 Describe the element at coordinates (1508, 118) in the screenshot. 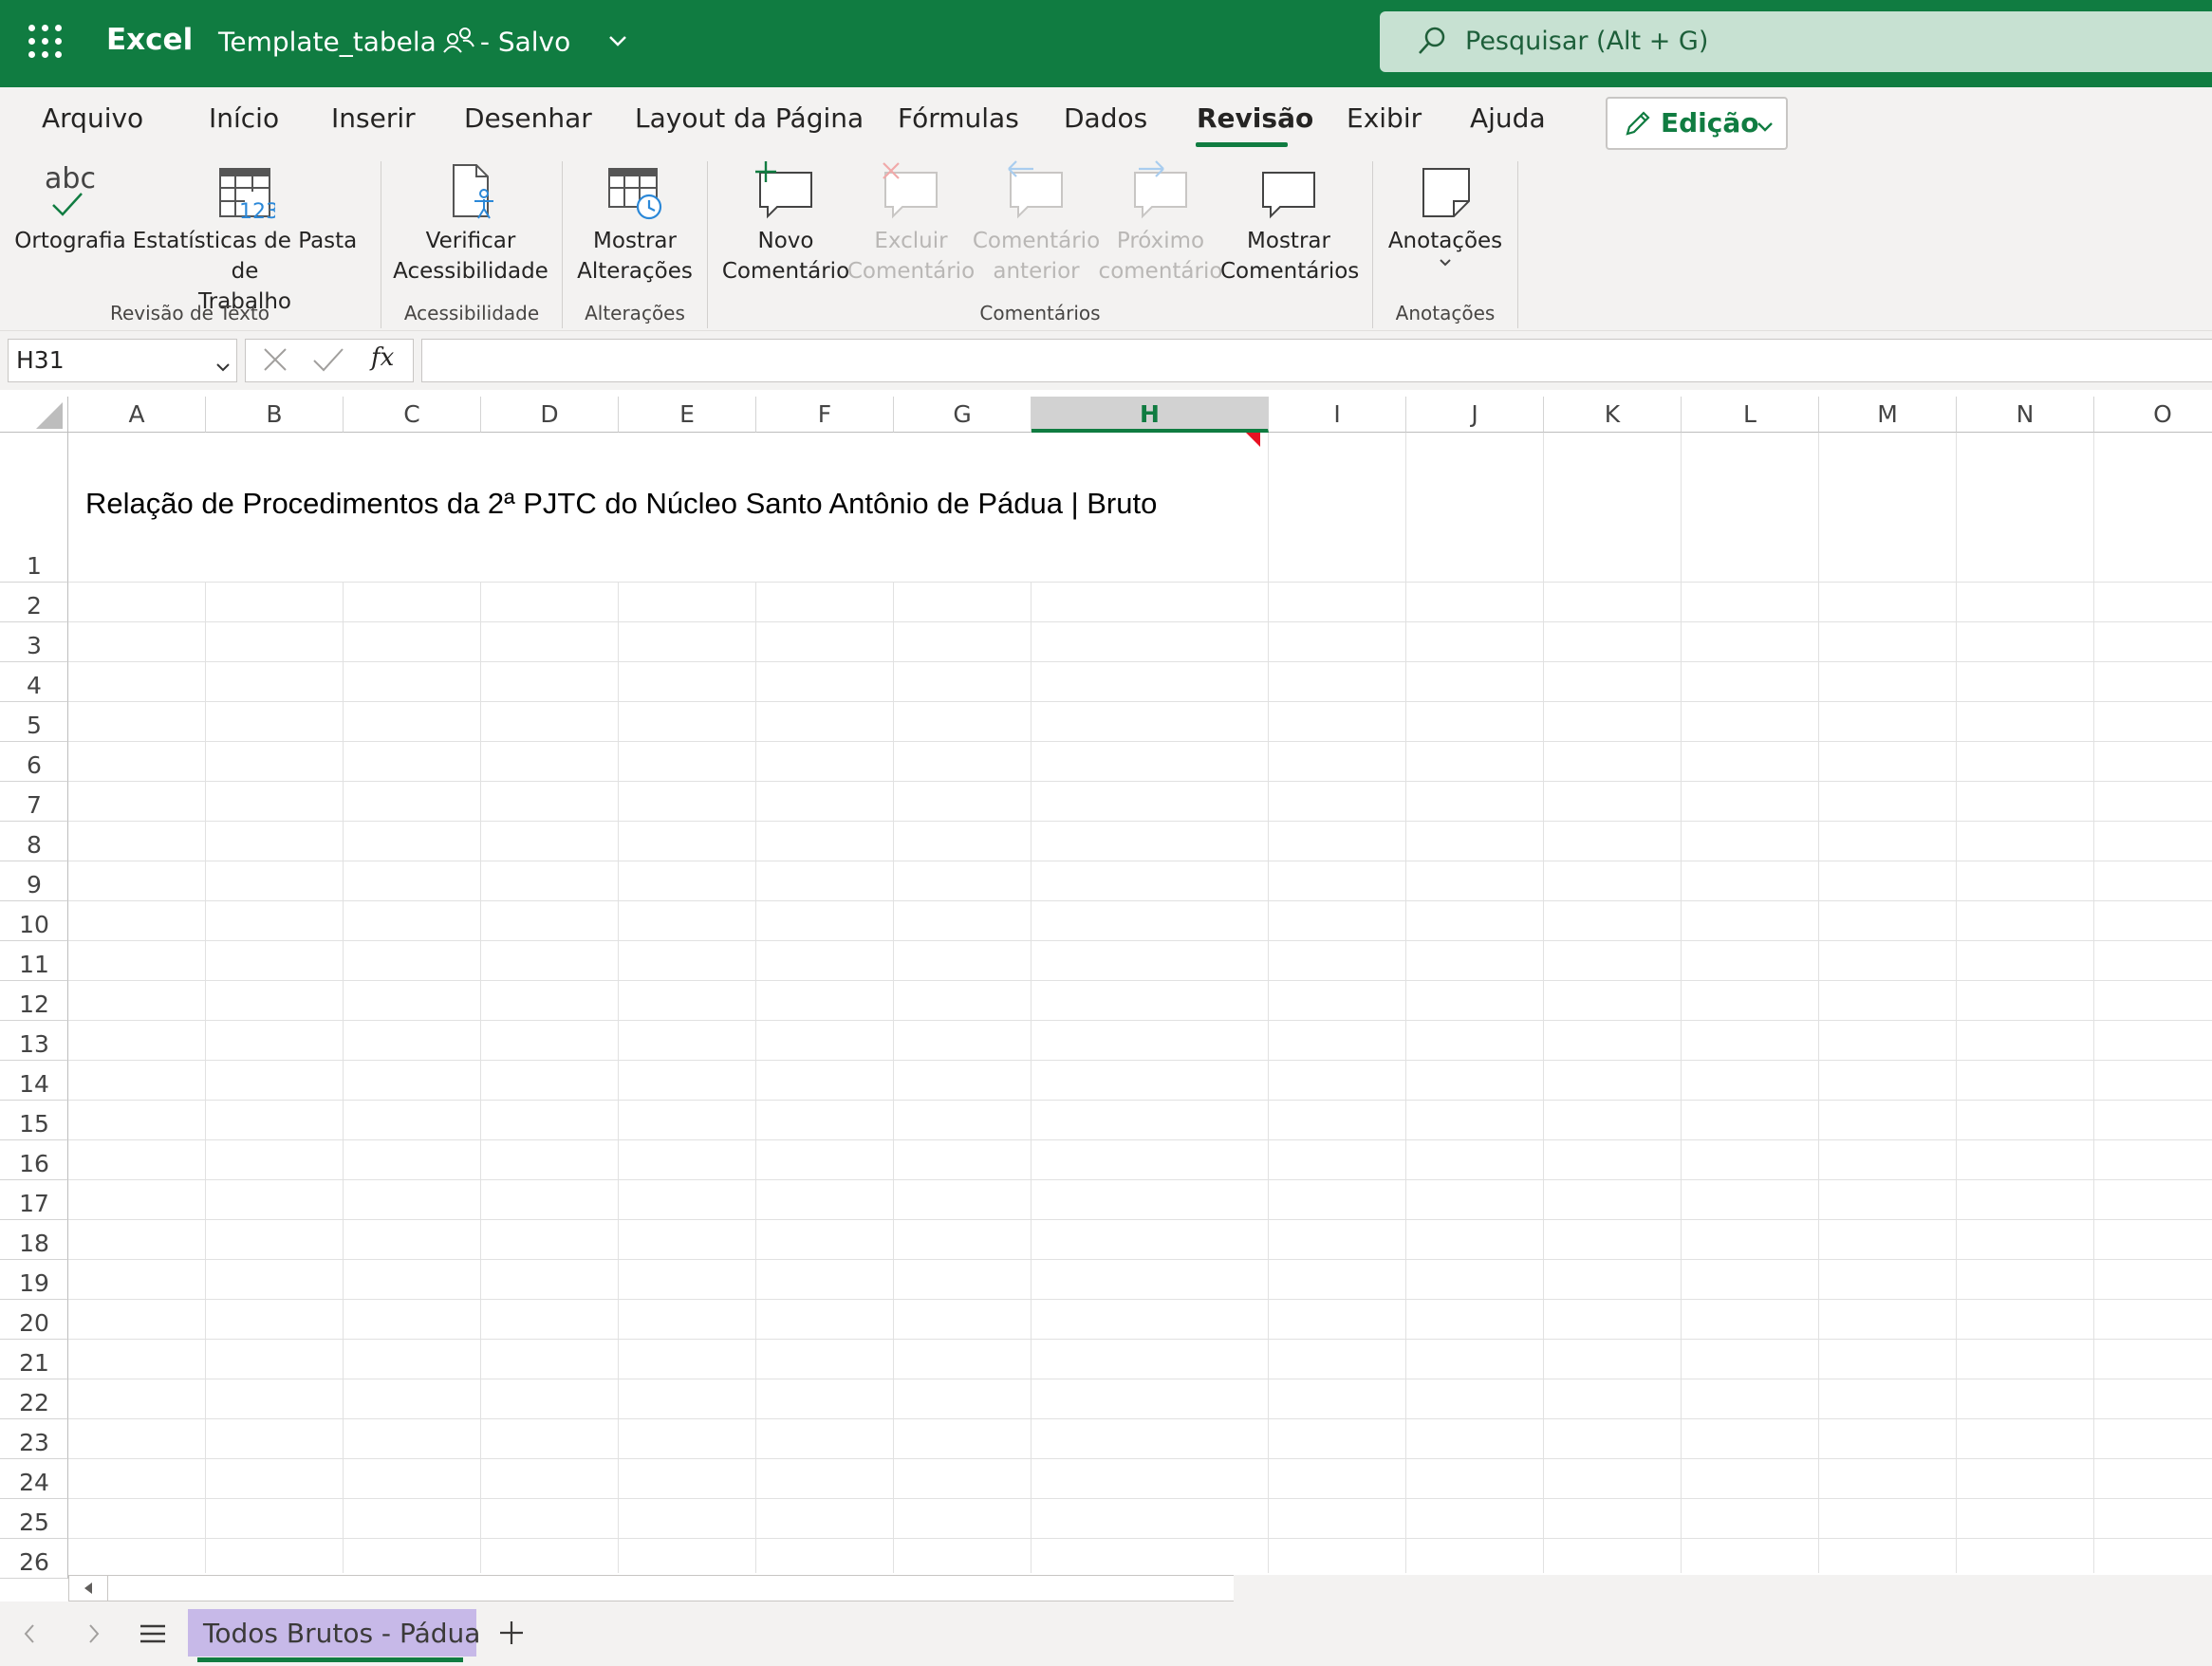

I see `tab-ajuda: Ajuda` at that location.